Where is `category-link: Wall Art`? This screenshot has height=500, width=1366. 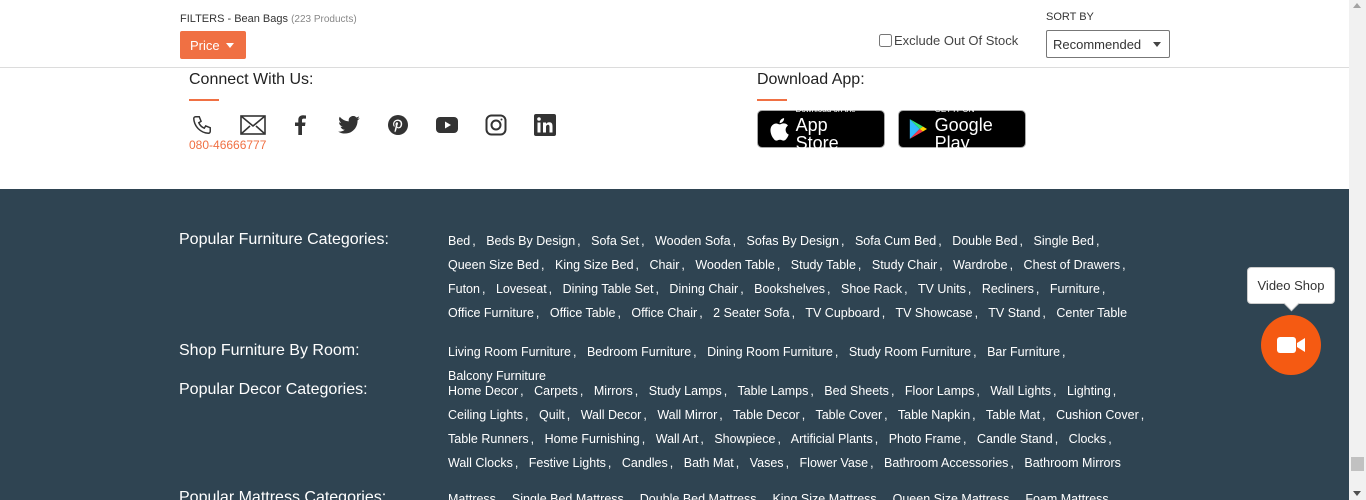 category-link: Wall Art is located at coordinates (677, 439).